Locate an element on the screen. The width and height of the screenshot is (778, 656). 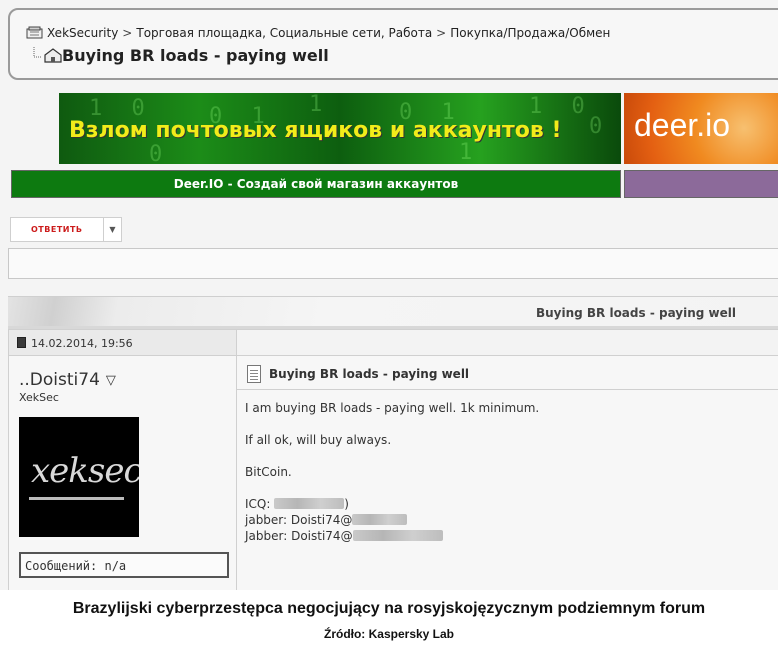
author-username: ..Doisti74 ▽ is located at coordinates (67, 380).